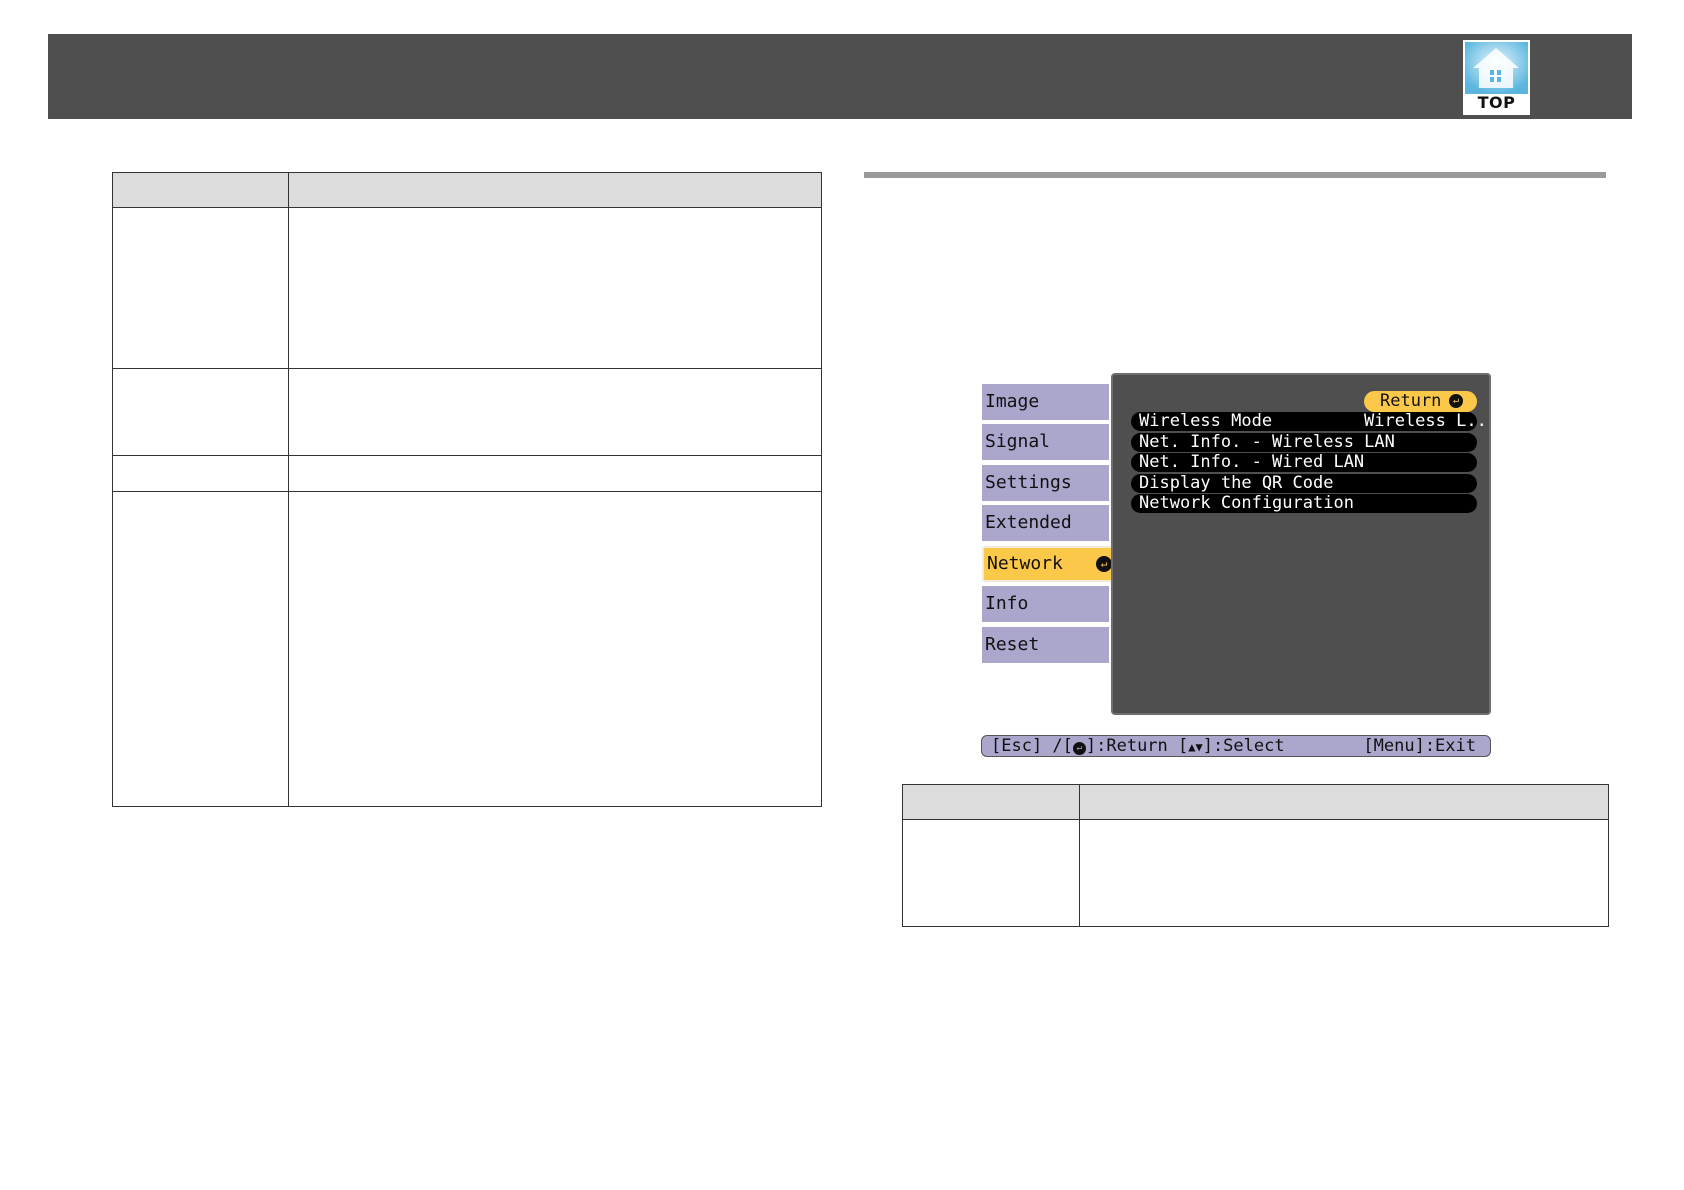 The image size is (1684, 1190). I want to click on menu-item-display-qr: Display the QR Code, so click(1304, 483).